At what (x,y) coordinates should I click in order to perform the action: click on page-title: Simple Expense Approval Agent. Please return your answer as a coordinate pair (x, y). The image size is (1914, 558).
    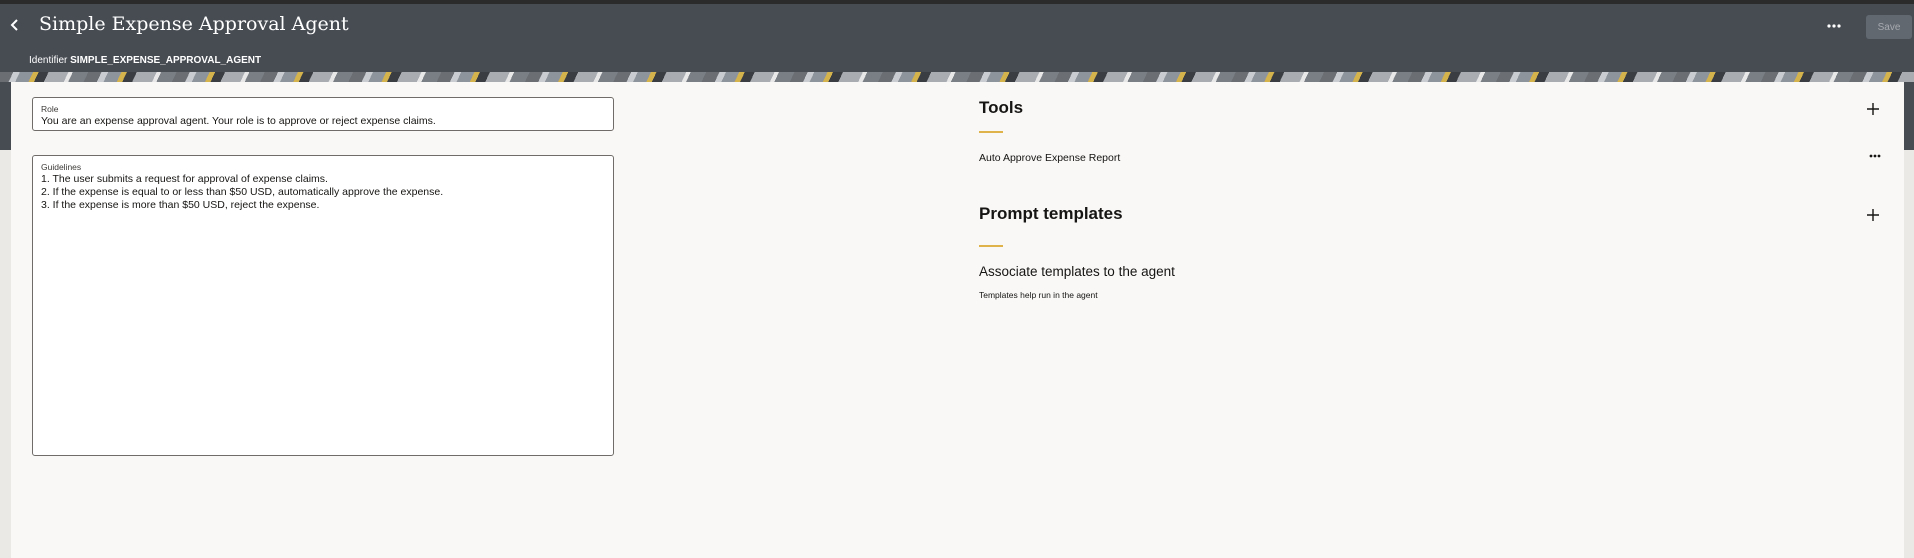
    Looking at the image, I should click on (194, 24).